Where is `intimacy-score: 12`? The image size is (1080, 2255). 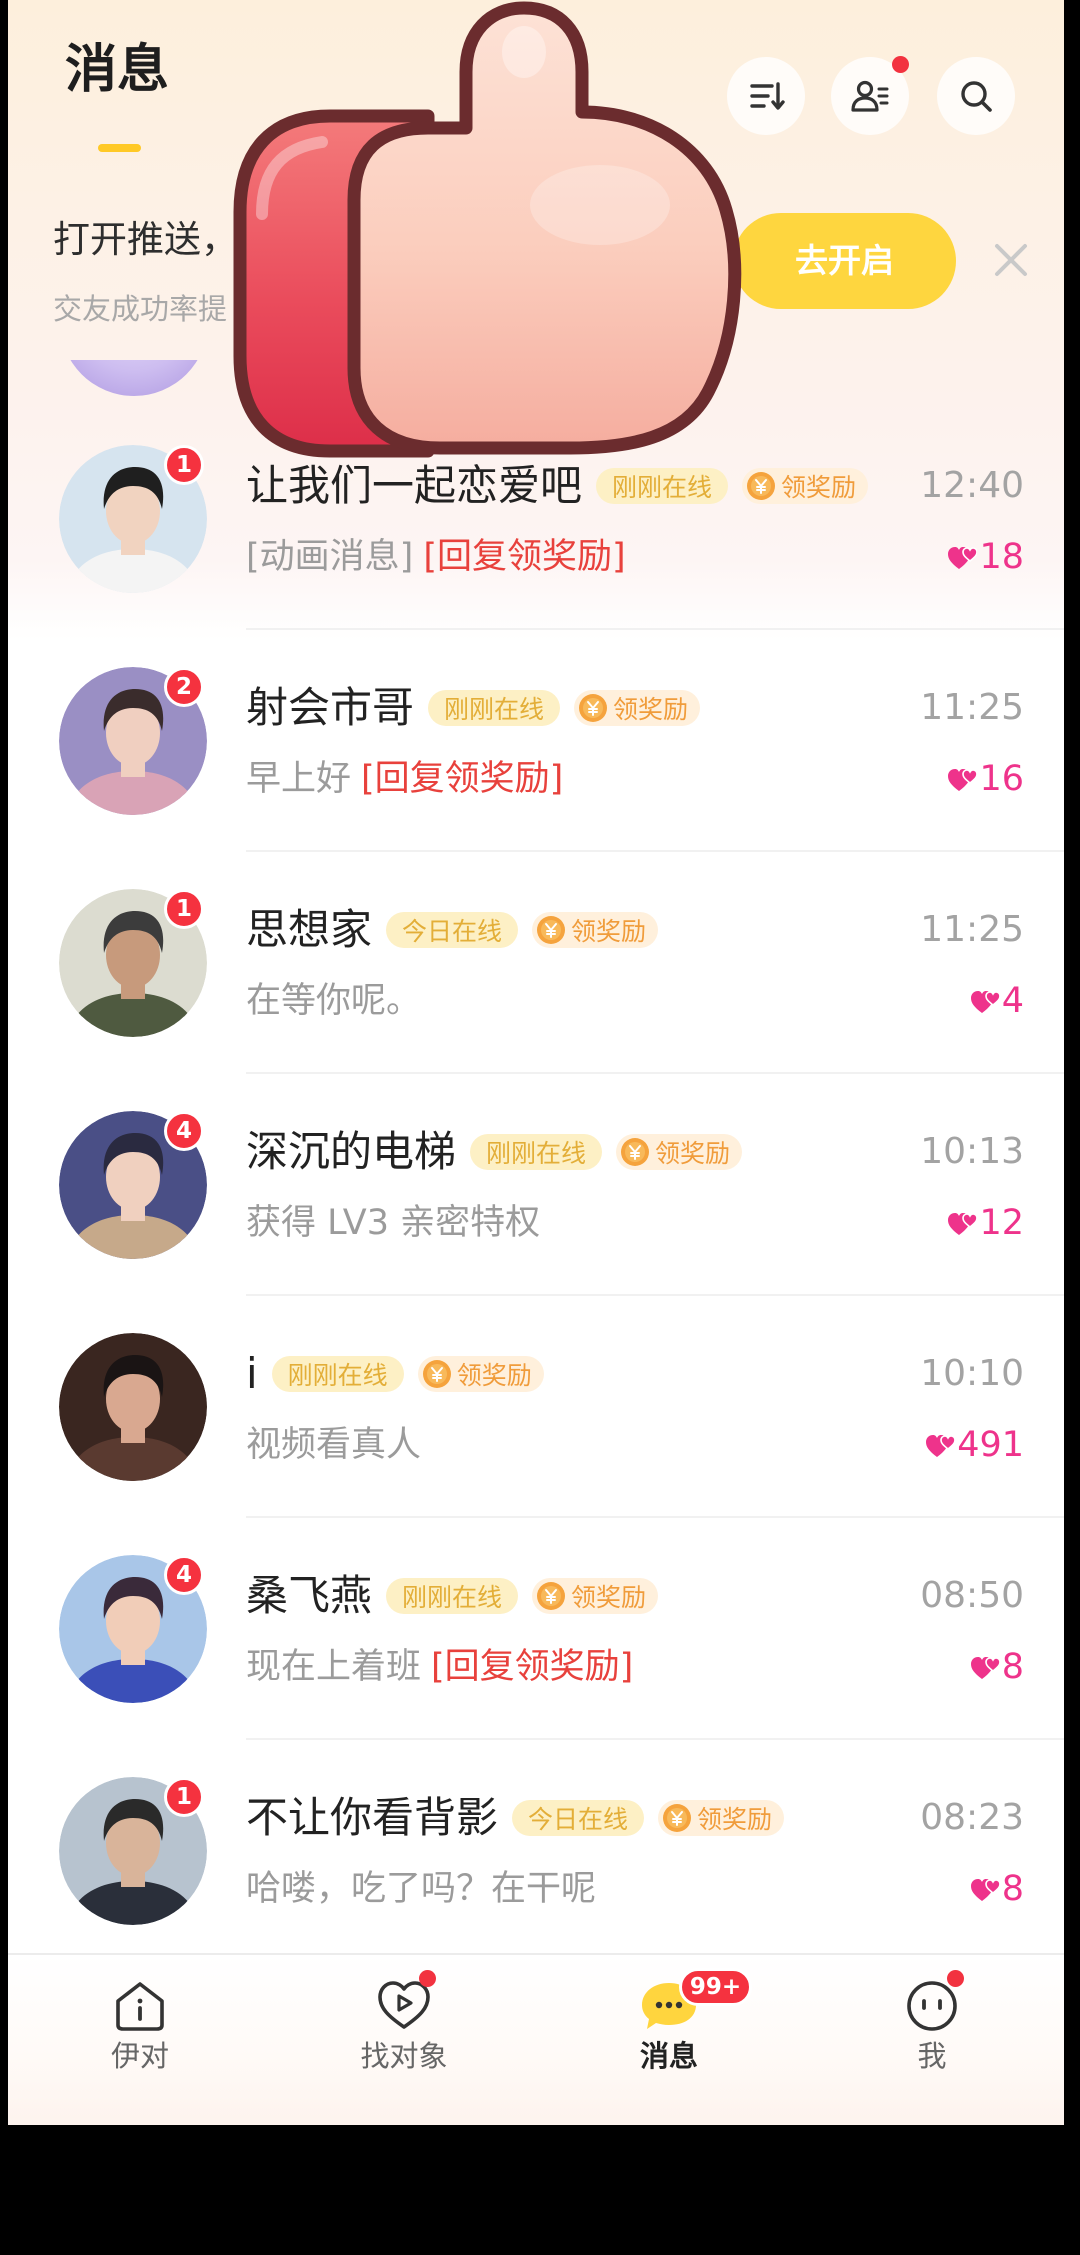 intimacy-score: 12 is located at coordinates (985, 1223).